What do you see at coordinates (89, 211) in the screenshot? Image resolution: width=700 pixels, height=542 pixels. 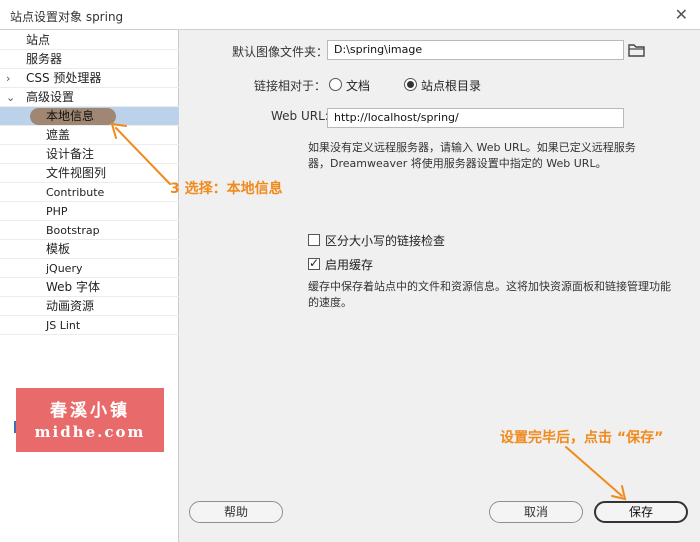 I see `sidebar-item-php: PHP` at bounding box center [89, 211].